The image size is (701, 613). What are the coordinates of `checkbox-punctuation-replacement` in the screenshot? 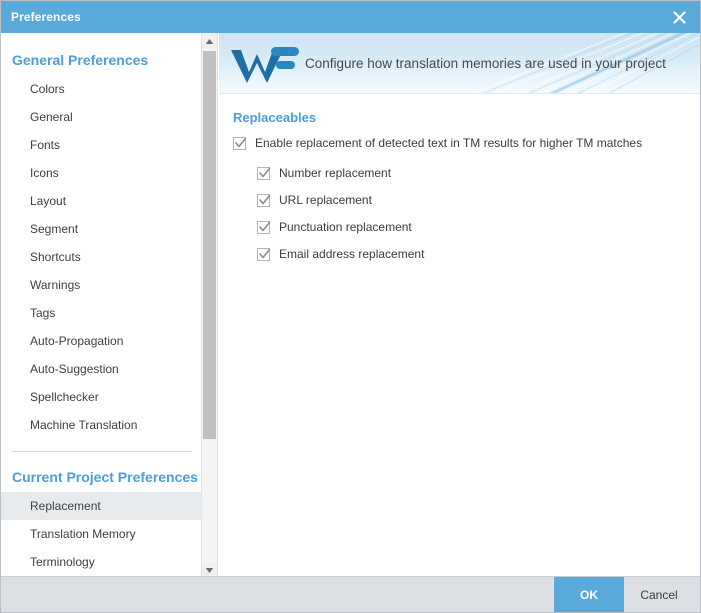 It's located at (264, 227).